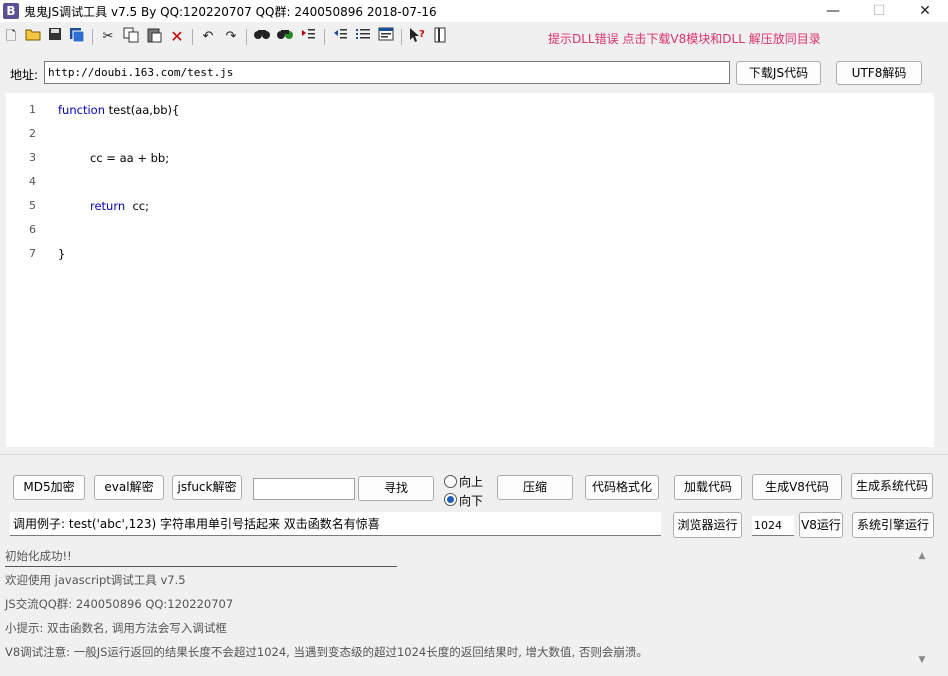 This screenshot has height=676, width=948. I want to click on code-keyword: function, so click(81, 110).